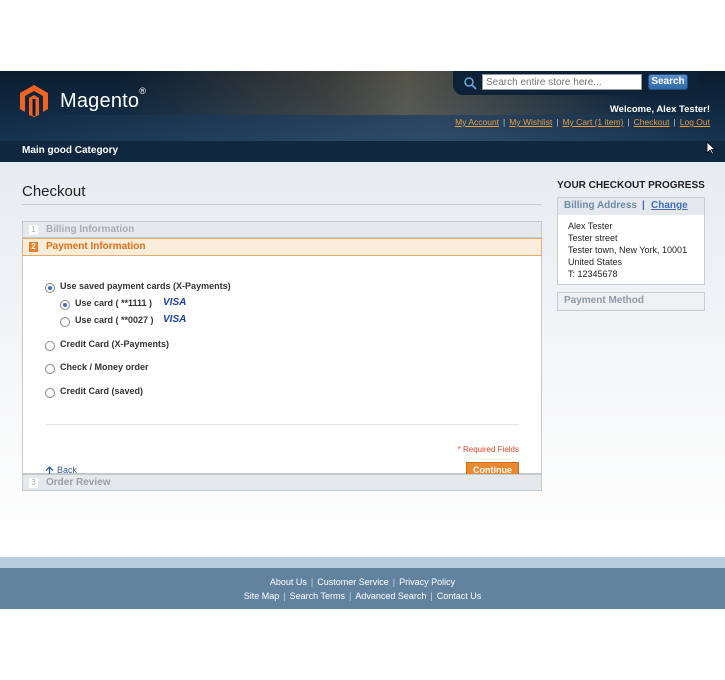 This screenshot has width=725, height=680. I want to click on credit-card-saved-radio, so click(50, 393).